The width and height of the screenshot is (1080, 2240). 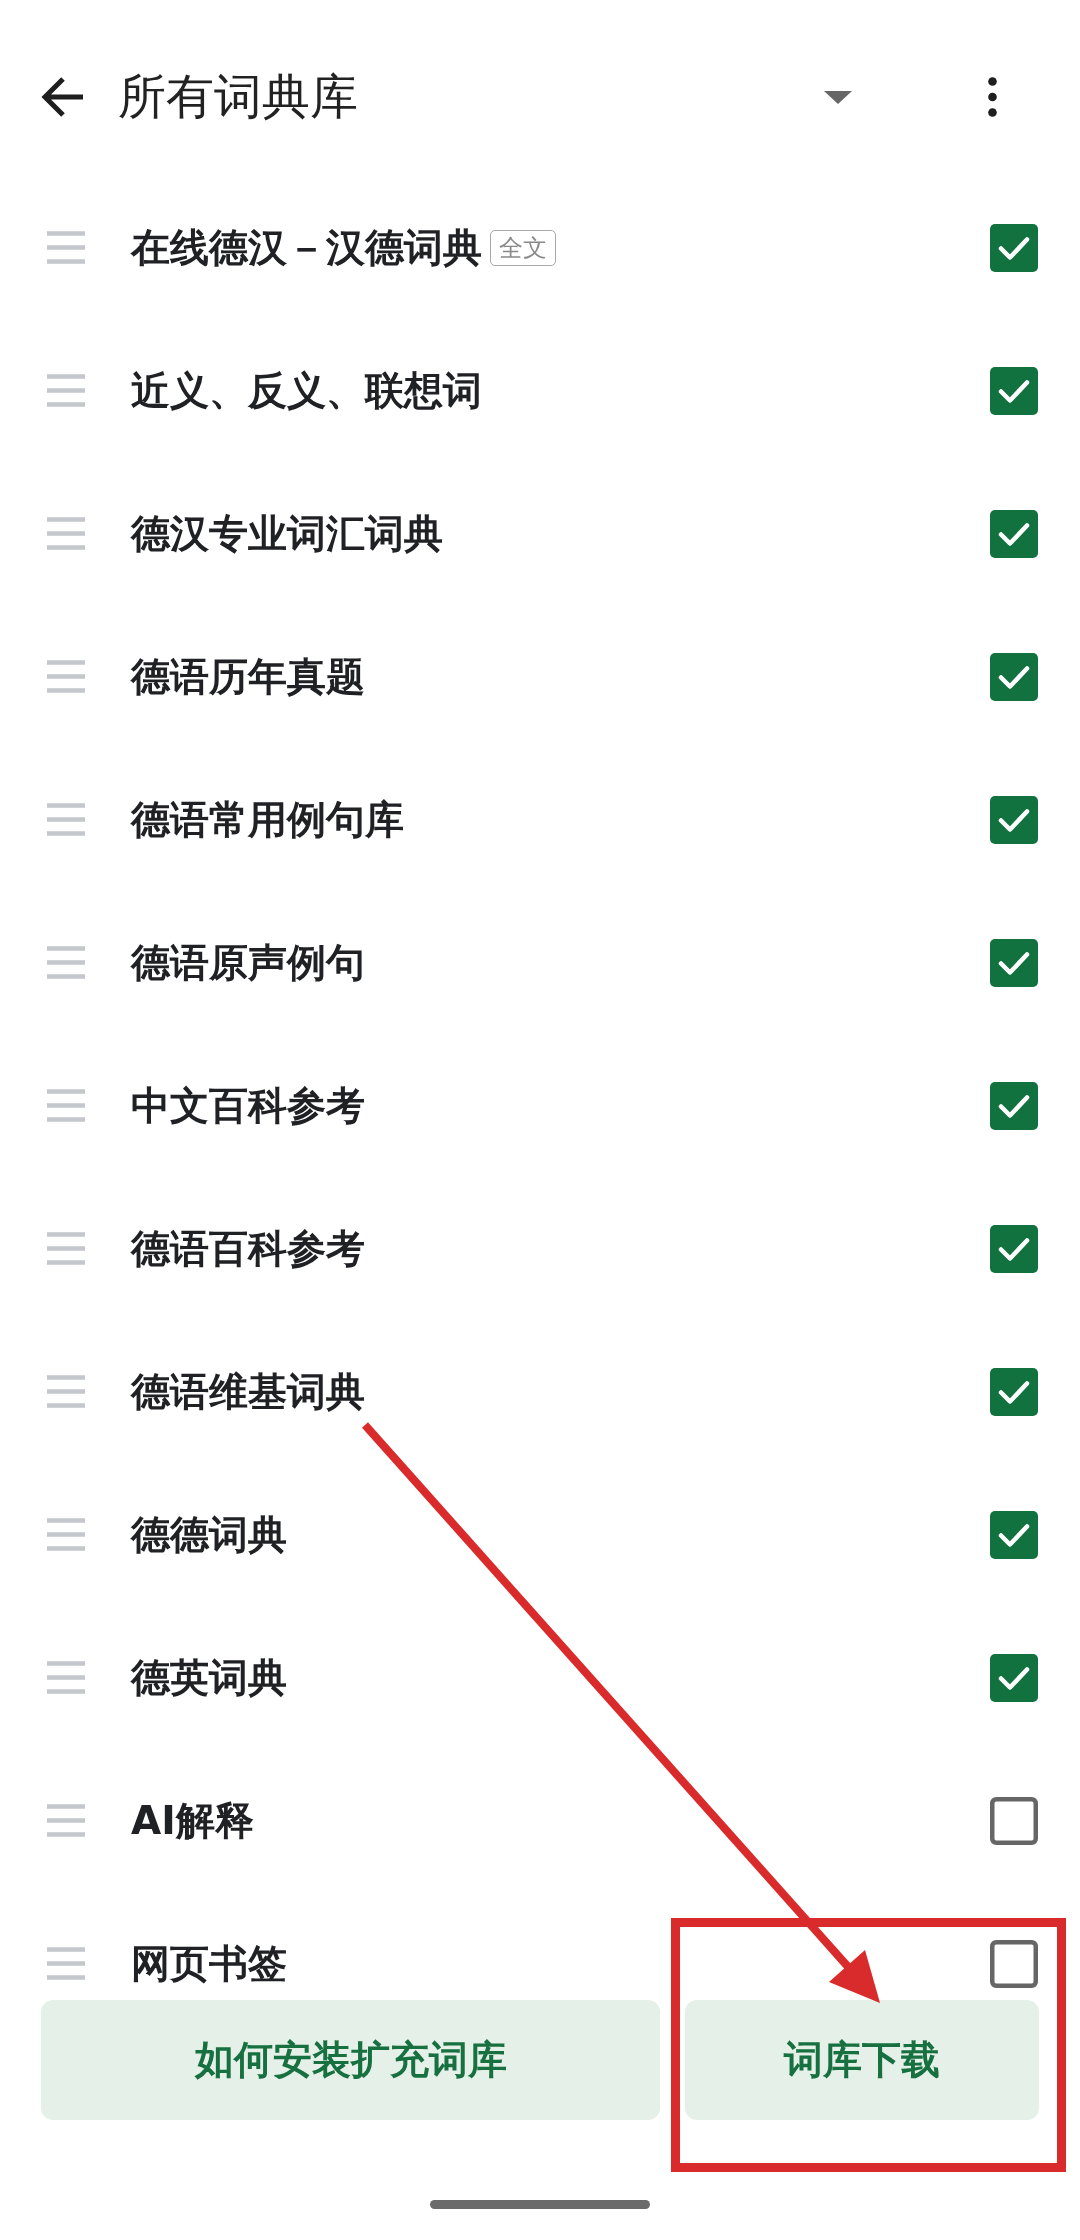 What do you see at coordinates (192, 1820) in the screenshot?
I see `dictionary-name: AI解释` at bounding box center [192, 1820].